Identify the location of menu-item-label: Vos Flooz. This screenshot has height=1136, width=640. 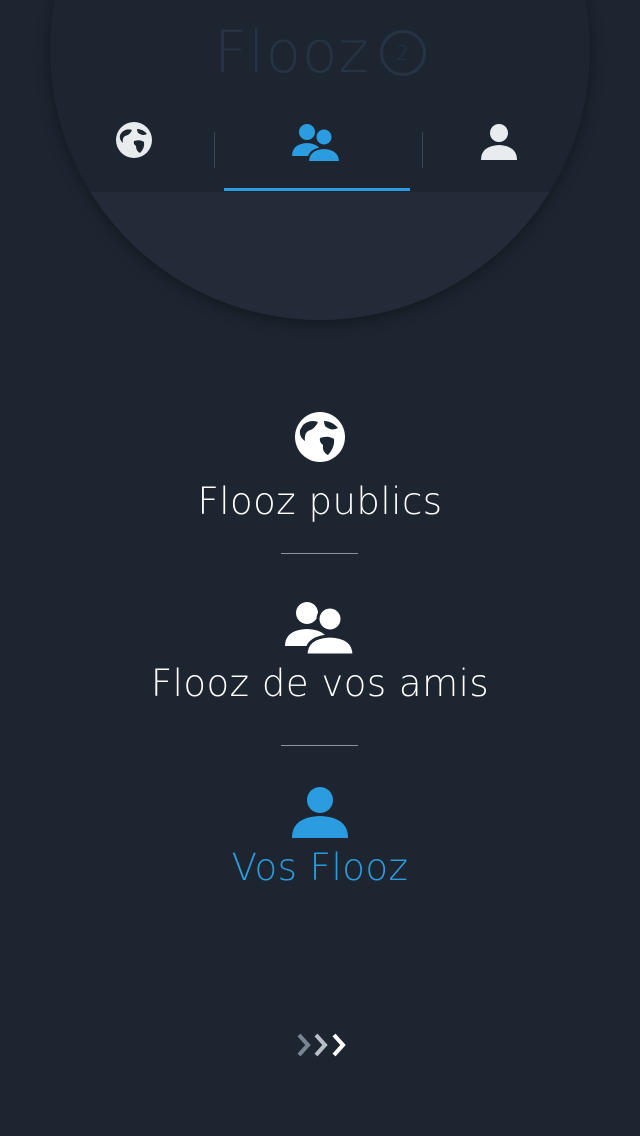
(320, 867).